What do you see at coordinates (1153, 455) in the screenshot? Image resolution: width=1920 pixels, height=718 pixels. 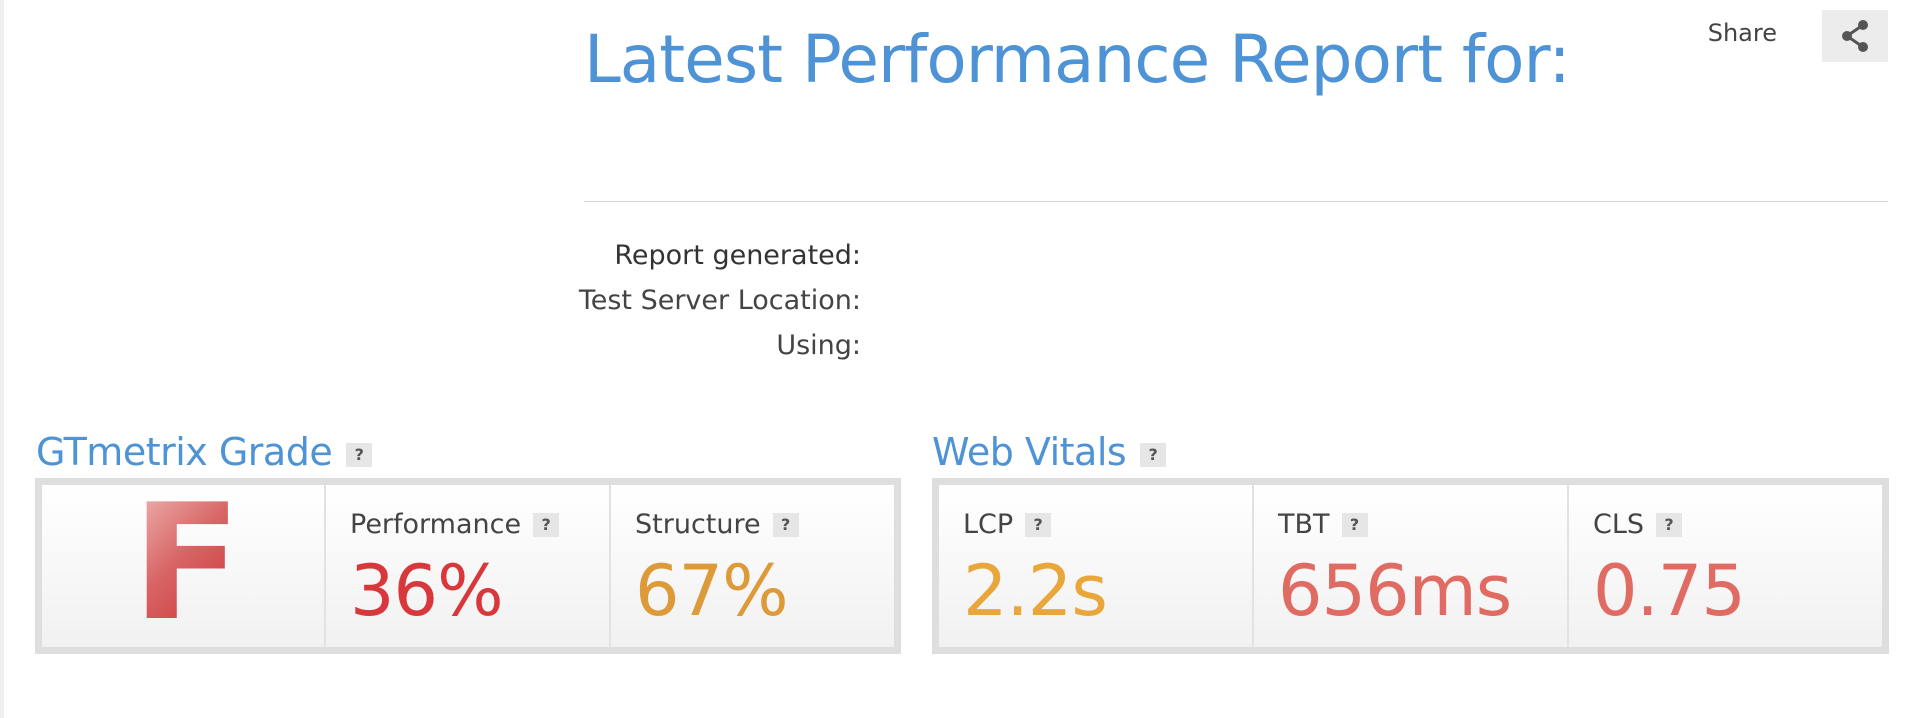 I see `web-vitals-help-button: ?` at bounding box center [1153, 455].